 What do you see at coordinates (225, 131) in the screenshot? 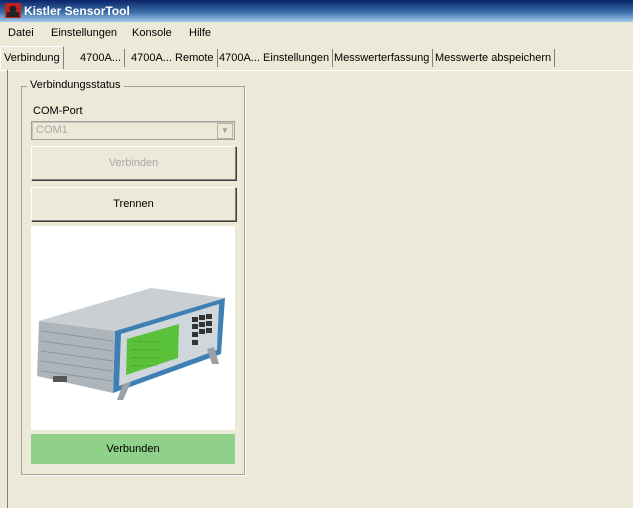
I see `chevron-down-icon: ▼` at bounding box center [225, 131].